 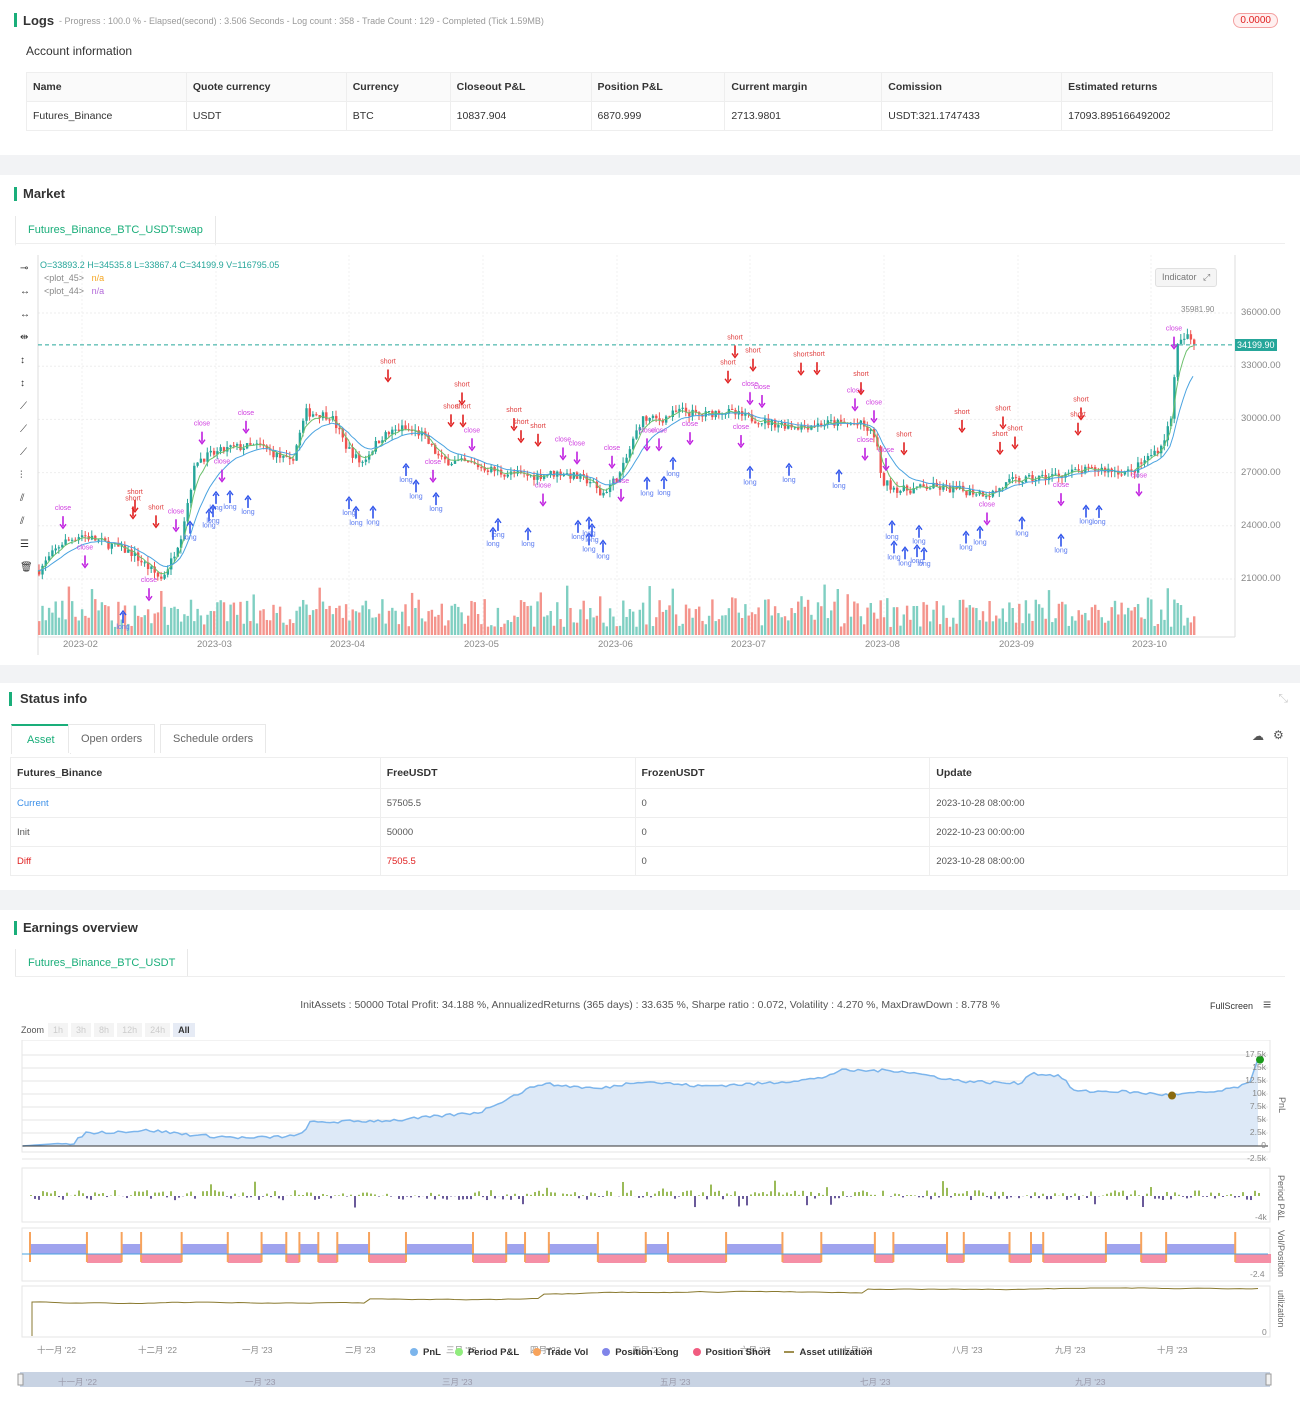 I want to click on fib-extension-icon: ☰, so click(x=24, y=544).